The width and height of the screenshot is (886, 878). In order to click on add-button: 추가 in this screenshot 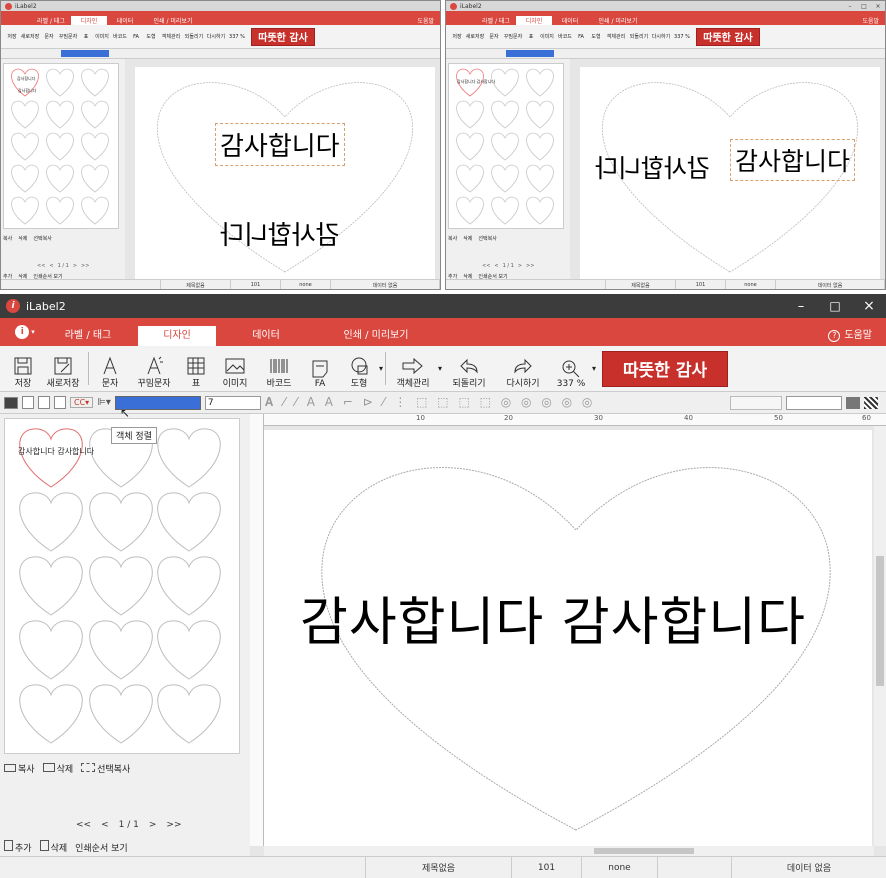, I will do `click(18, 847)`.